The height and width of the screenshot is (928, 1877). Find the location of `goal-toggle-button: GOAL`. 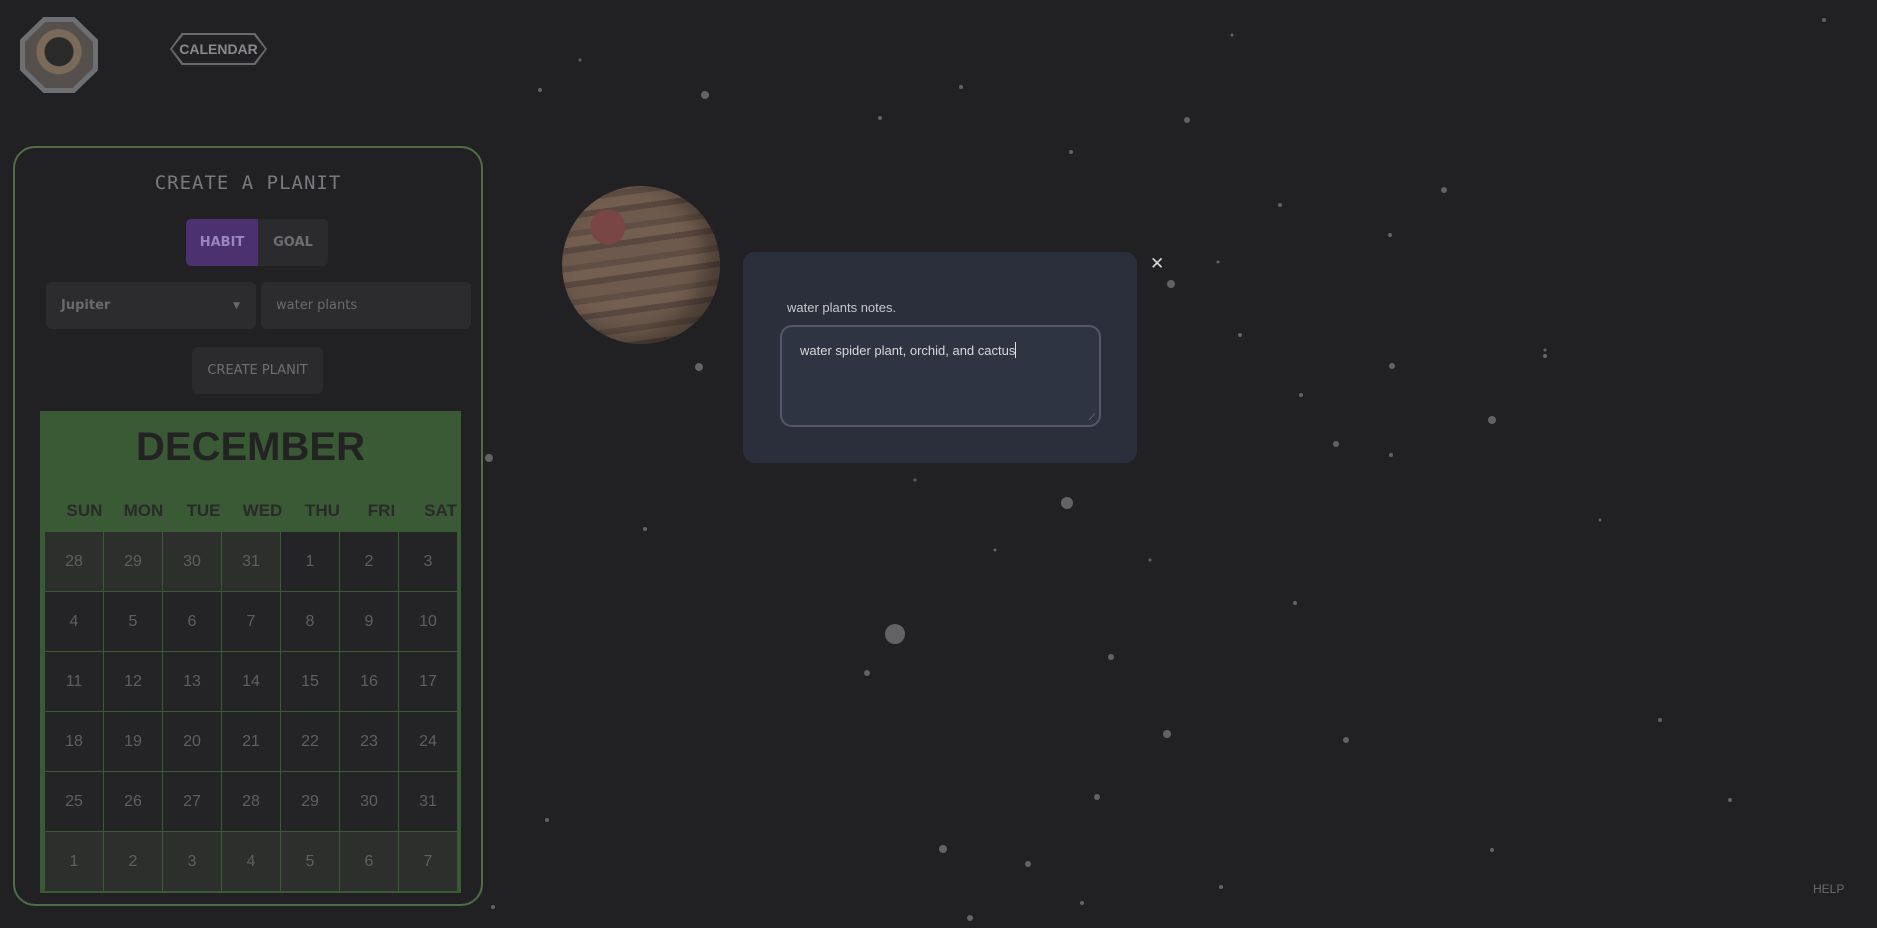

goal-toggle-button: GOAL is located at coordinates (293, 242).